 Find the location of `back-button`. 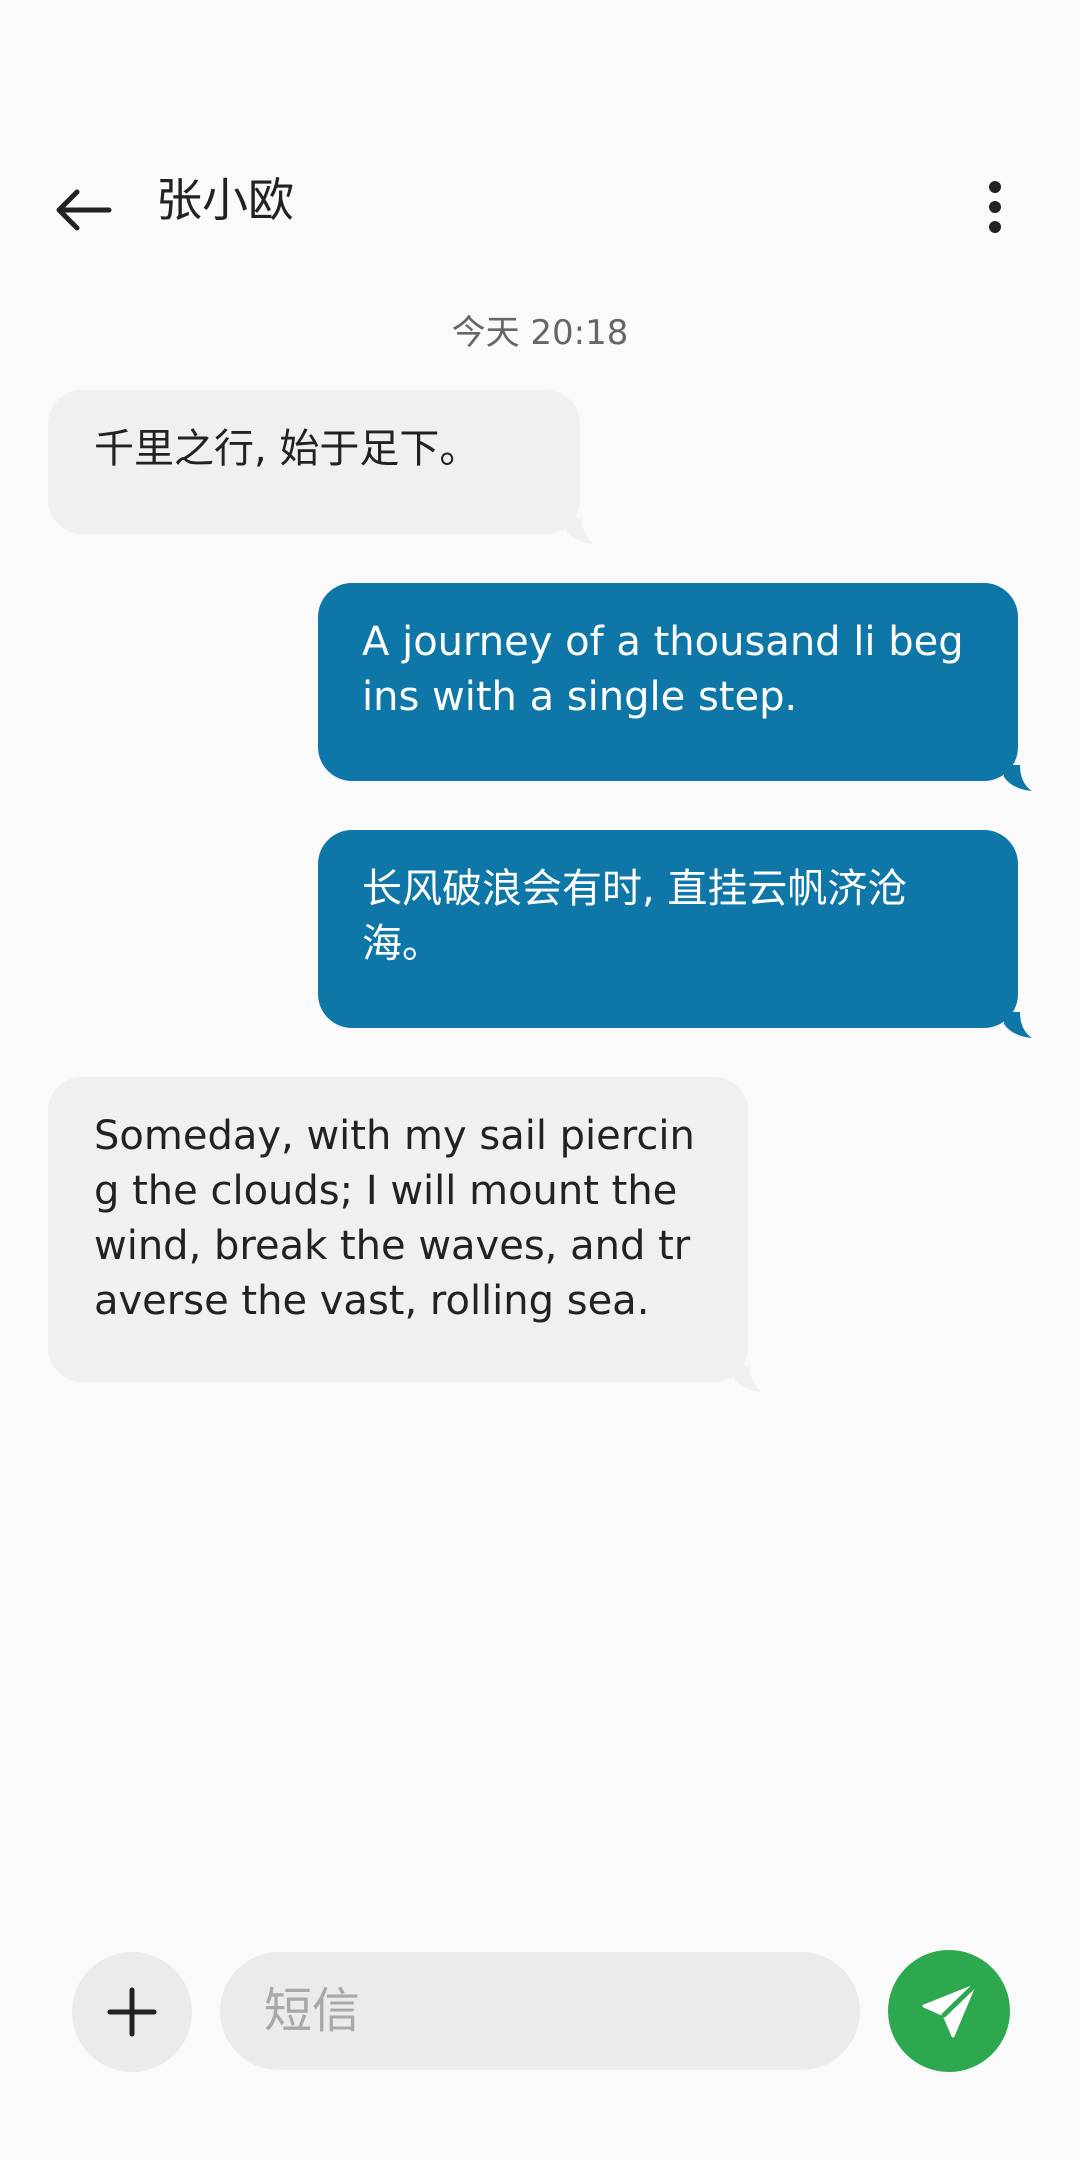

back-button is located at coordinates (83, 210).